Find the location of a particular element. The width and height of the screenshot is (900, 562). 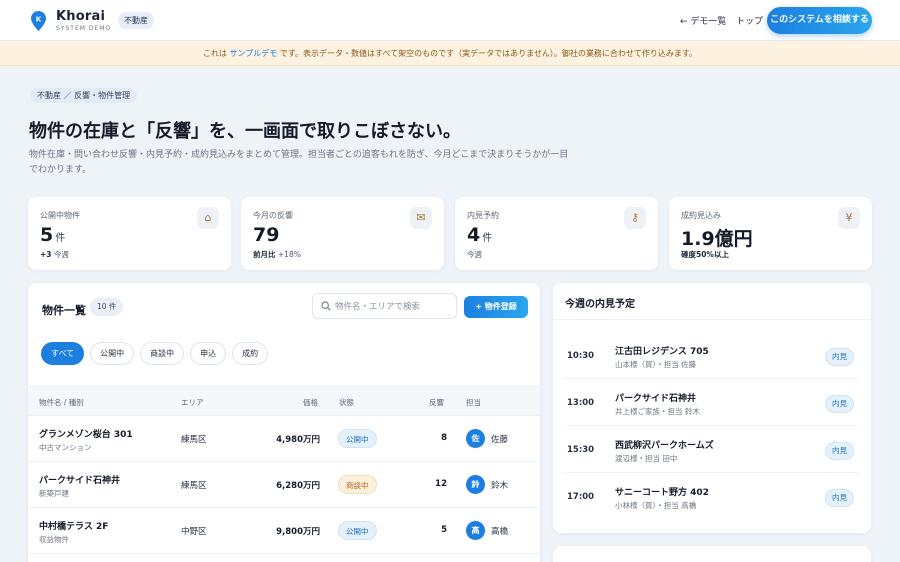

stat-value: 5件 is located at coordinates (53, 235).